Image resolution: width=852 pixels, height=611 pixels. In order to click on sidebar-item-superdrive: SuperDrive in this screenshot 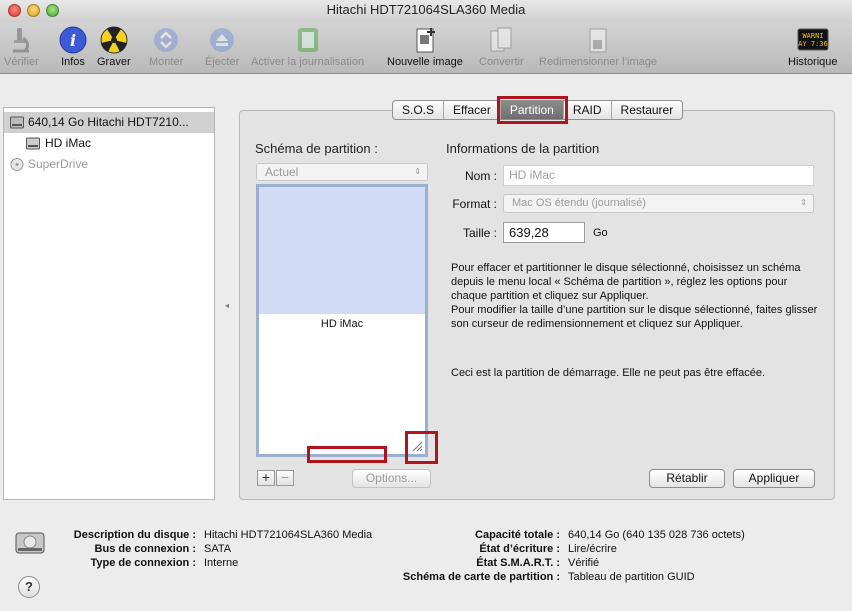, I will do `click(109, 164)`.